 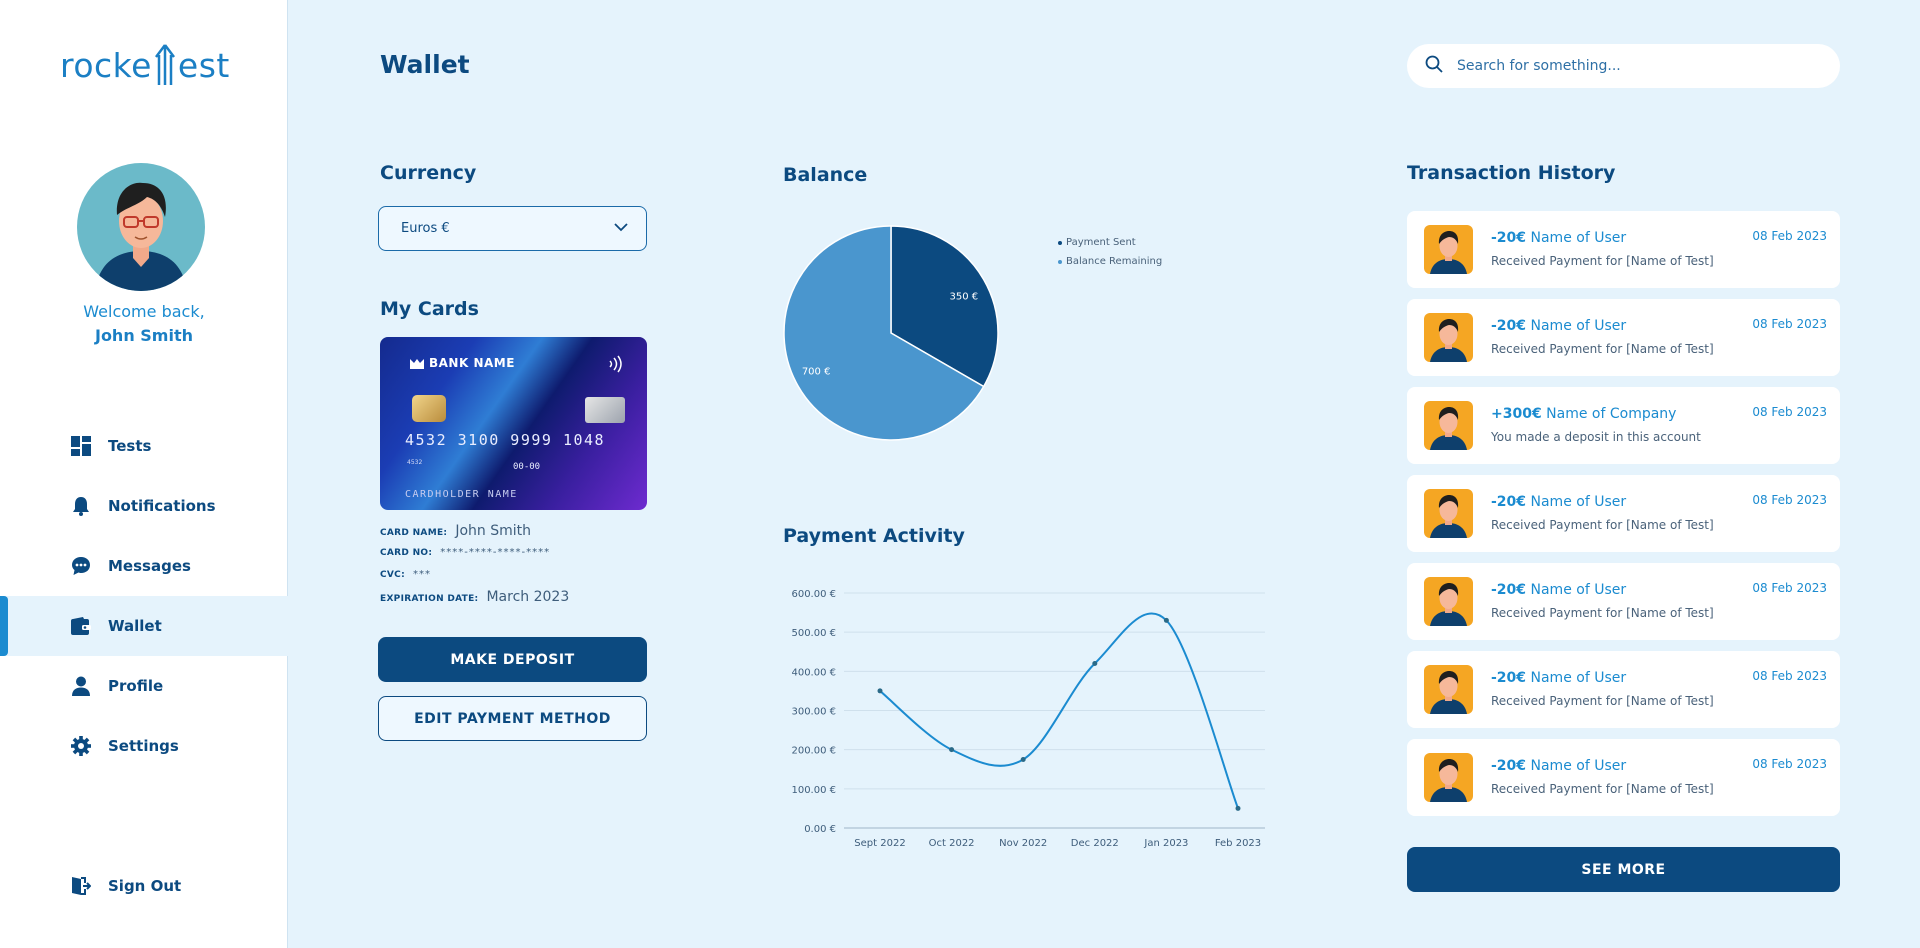 I want to click on sidebar-item-profile: Profile, so click(x=144, y=686).